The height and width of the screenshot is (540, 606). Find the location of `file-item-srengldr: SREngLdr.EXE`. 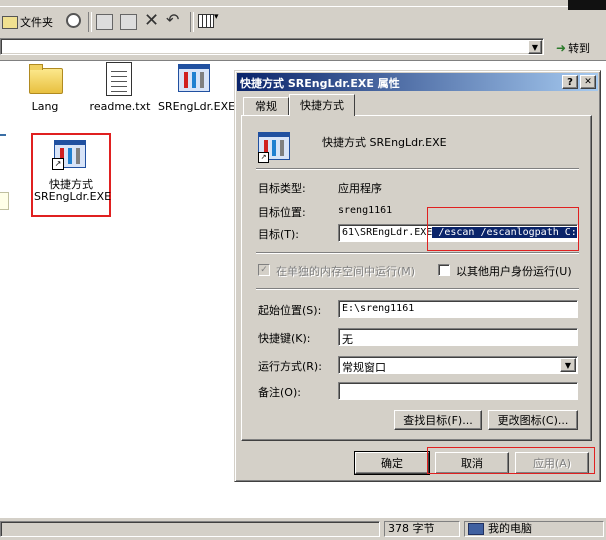

file-item-srengldr: SREngLdr.EXE is located at coordinates (197, 89).